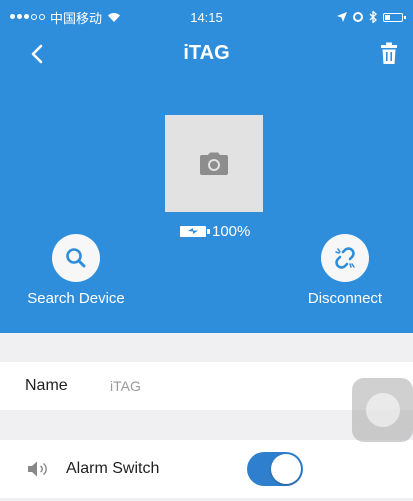 Image resolution: width=413 pixels, height=501 pixels. I want to click on toggle-knob, so click(286, 469).